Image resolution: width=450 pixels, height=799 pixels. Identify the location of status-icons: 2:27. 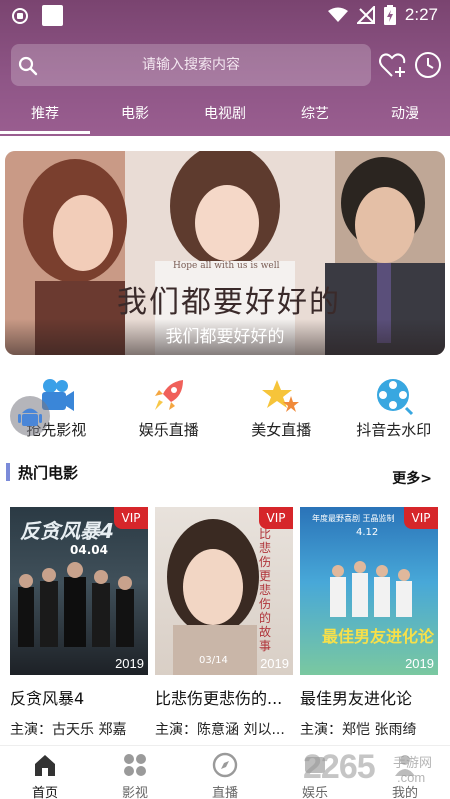
(382, 15).